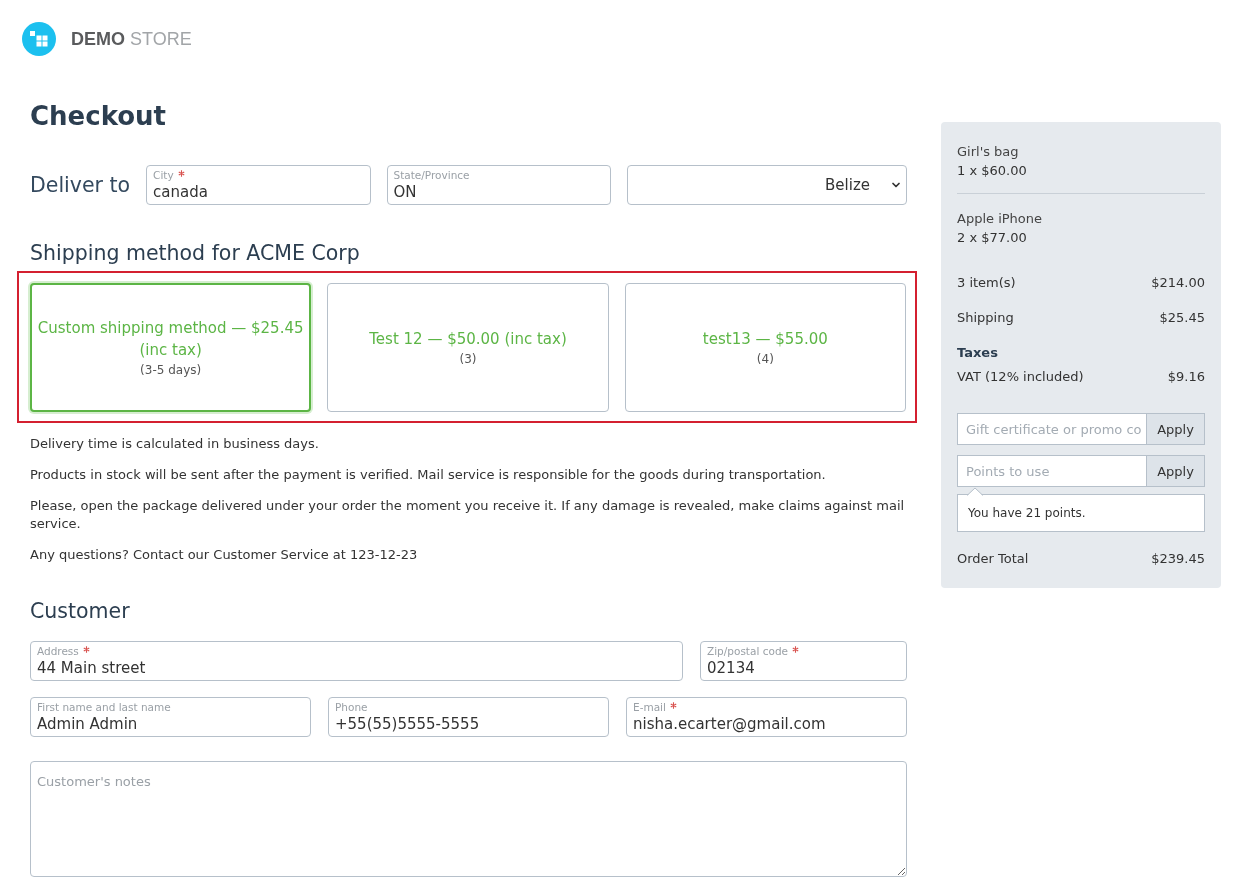 The height and width of the screenshot is (879, 1246). Describe the element at coordinates (1020, 377) in the screenshot. I see `summary-label: VAT (12% included)` at that location.